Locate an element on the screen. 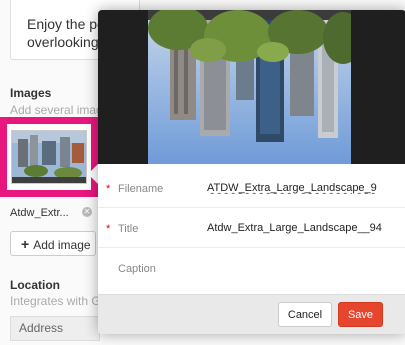  selected-image-thumbnail is located at coordinates (49, 157).